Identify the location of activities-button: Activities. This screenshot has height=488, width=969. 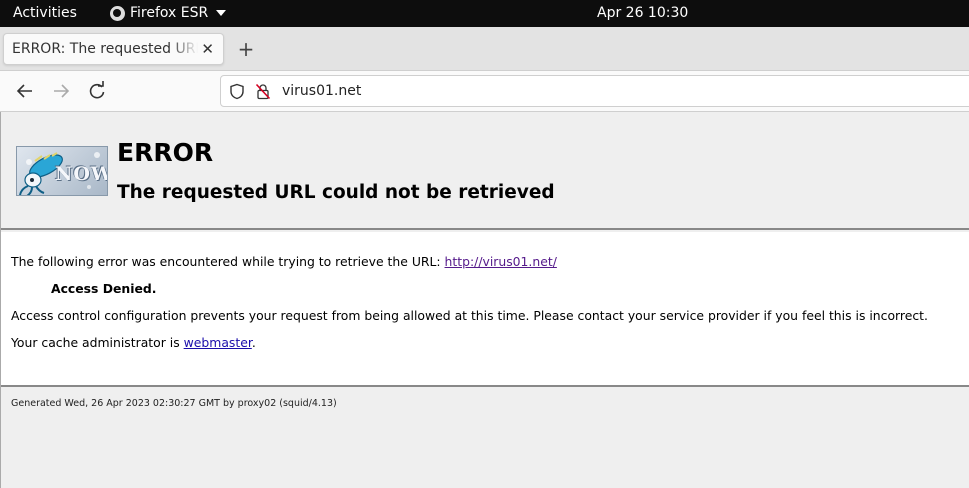
(45, 13).